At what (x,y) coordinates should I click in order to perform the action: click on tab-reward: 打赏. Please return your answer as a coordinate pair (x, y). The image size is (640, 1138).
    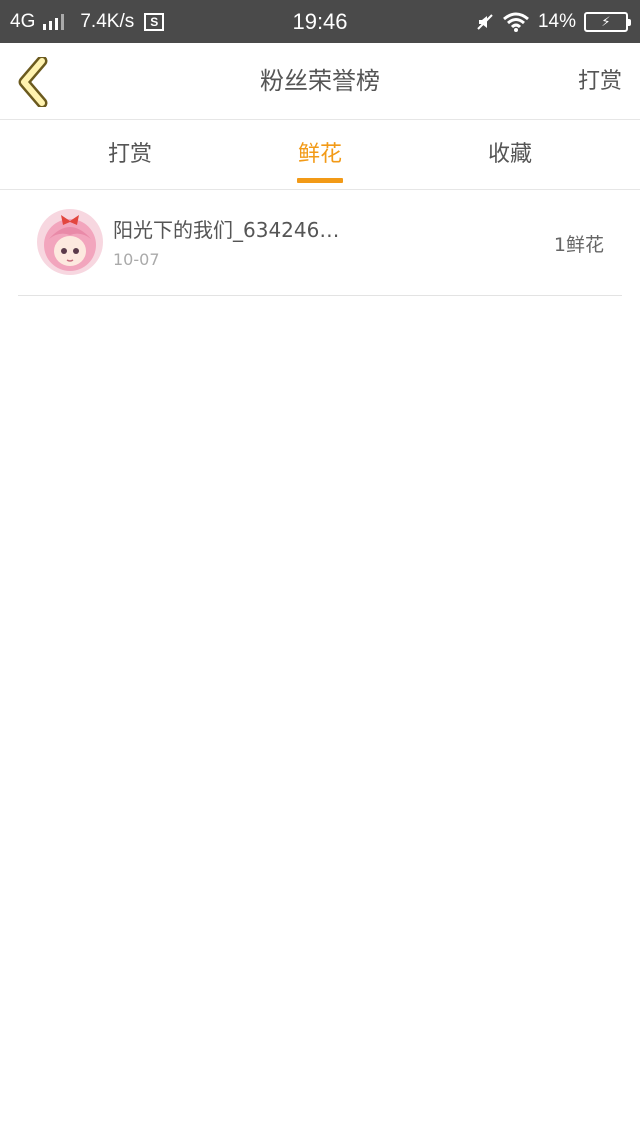
    Looking at the image, I should click on (130, 155).